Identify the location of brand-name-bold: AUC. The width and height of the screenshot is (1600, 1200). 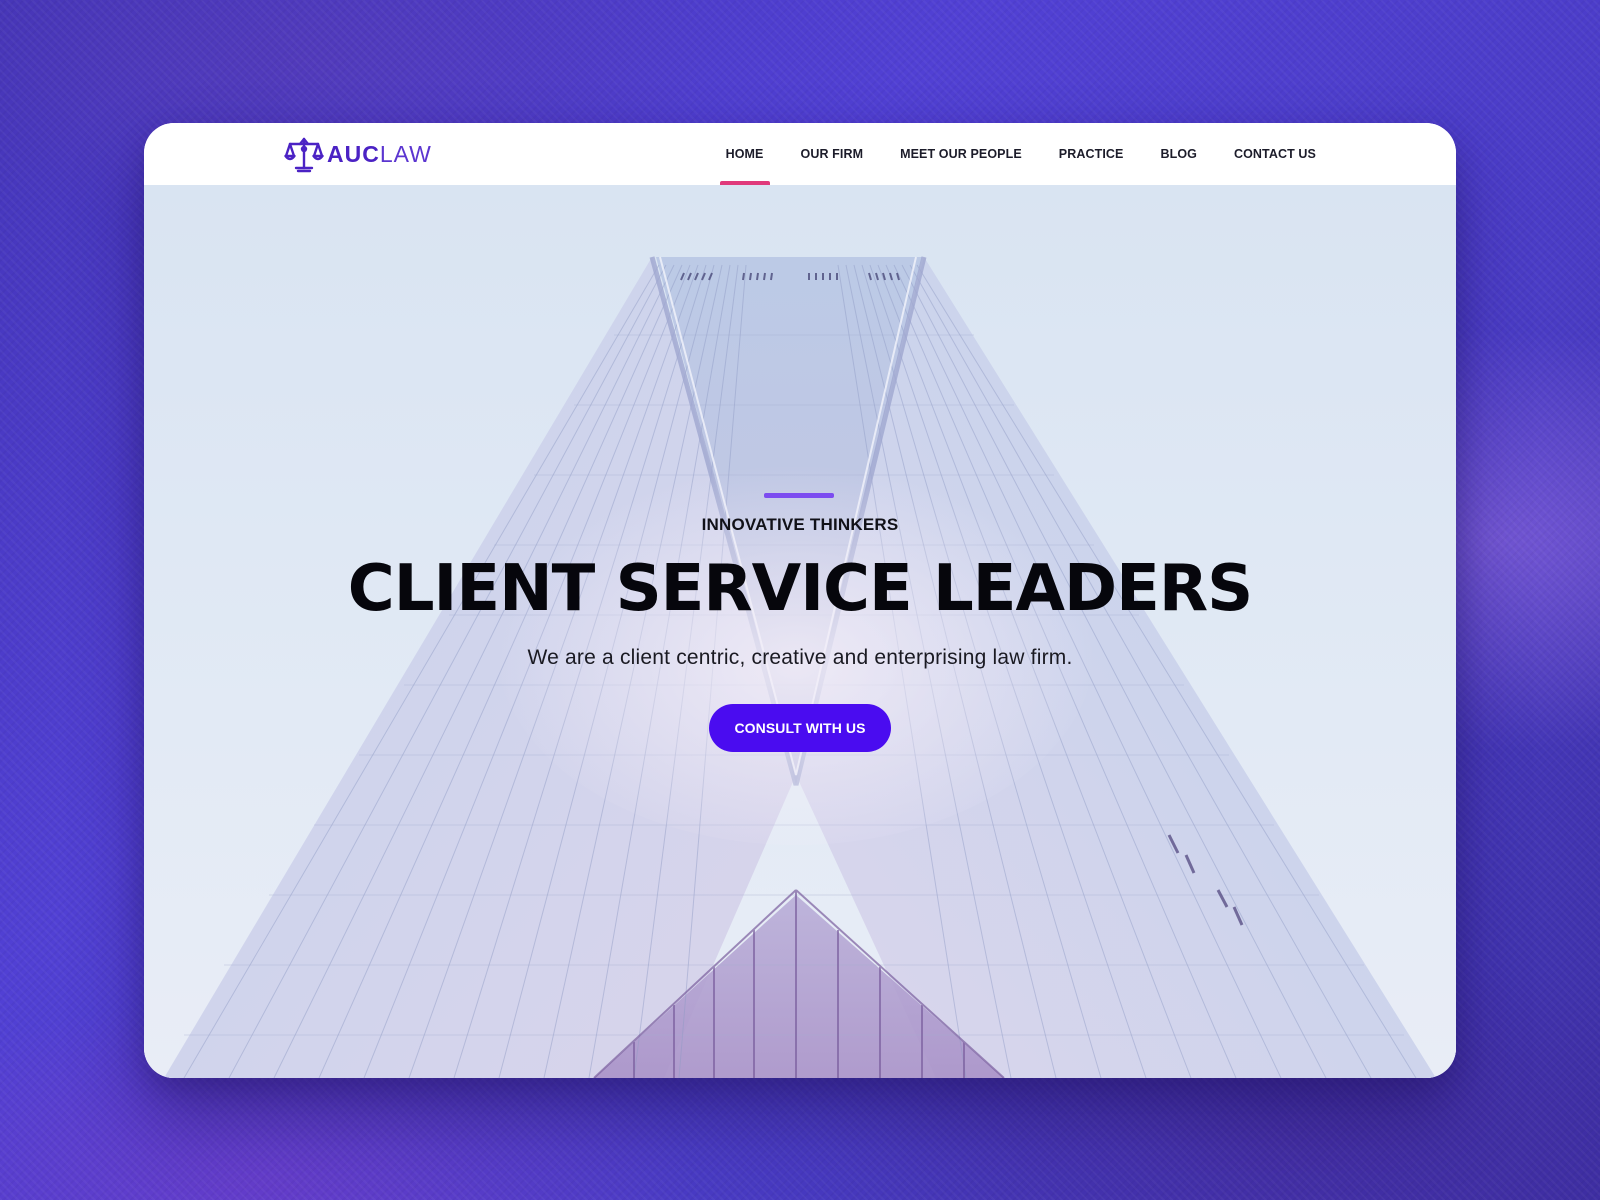
(353, 154).